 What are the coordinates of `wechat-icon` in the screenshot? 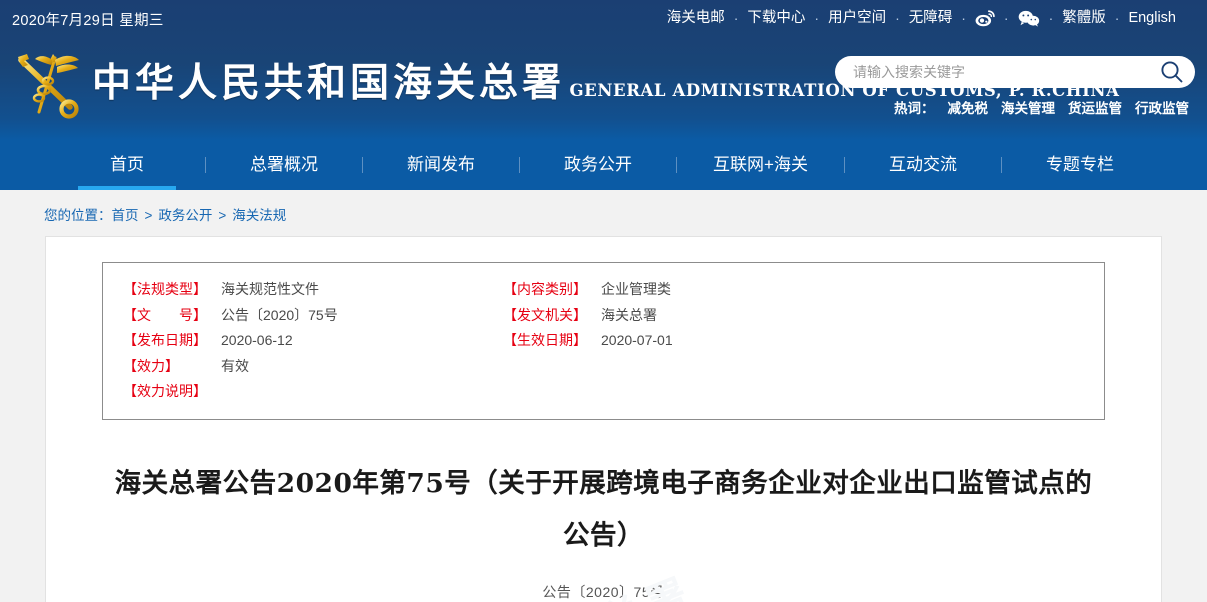 It's located at (1029, 18).